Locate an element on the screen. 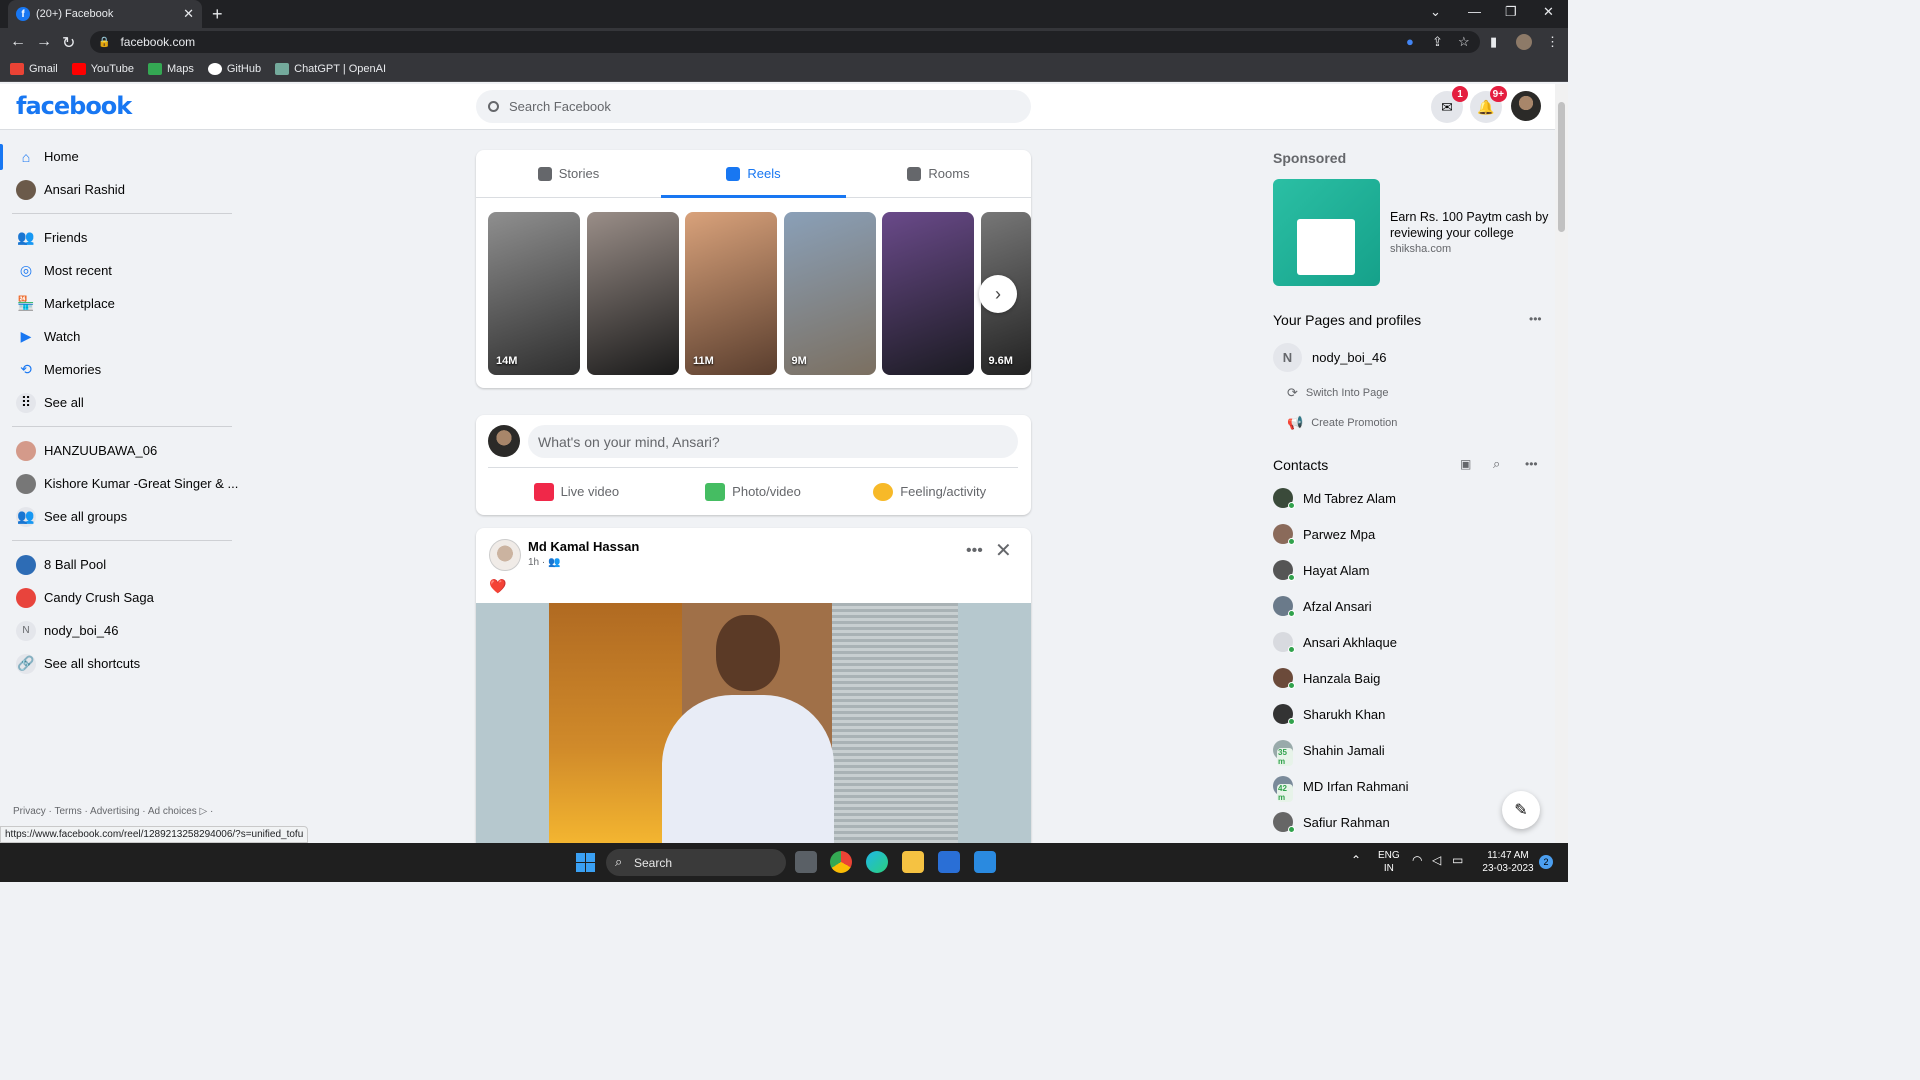 The width and height of the screenshot is (1920, 1080). volume-icon: ◁ is located at coordinates (1436, 860).